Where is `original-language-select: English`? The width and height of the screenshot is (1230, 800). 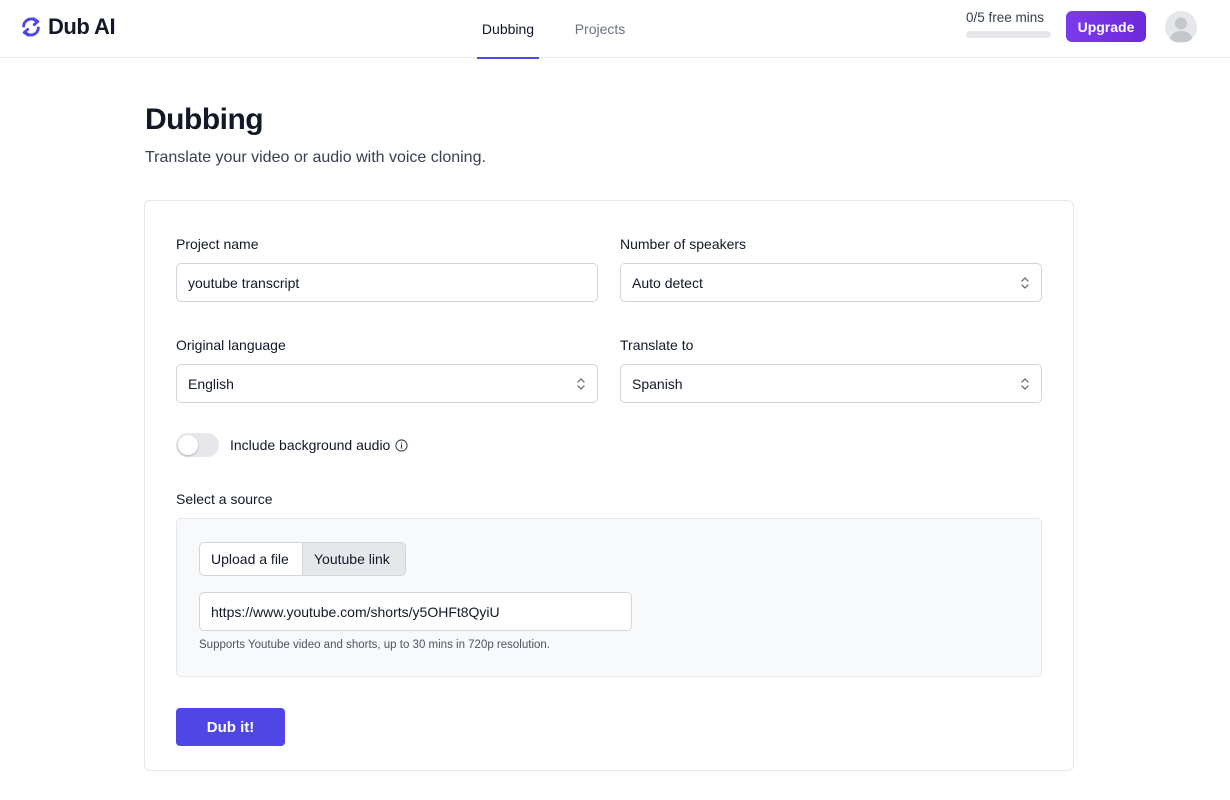
original-language-select: English is located at coordinates (387, 383).